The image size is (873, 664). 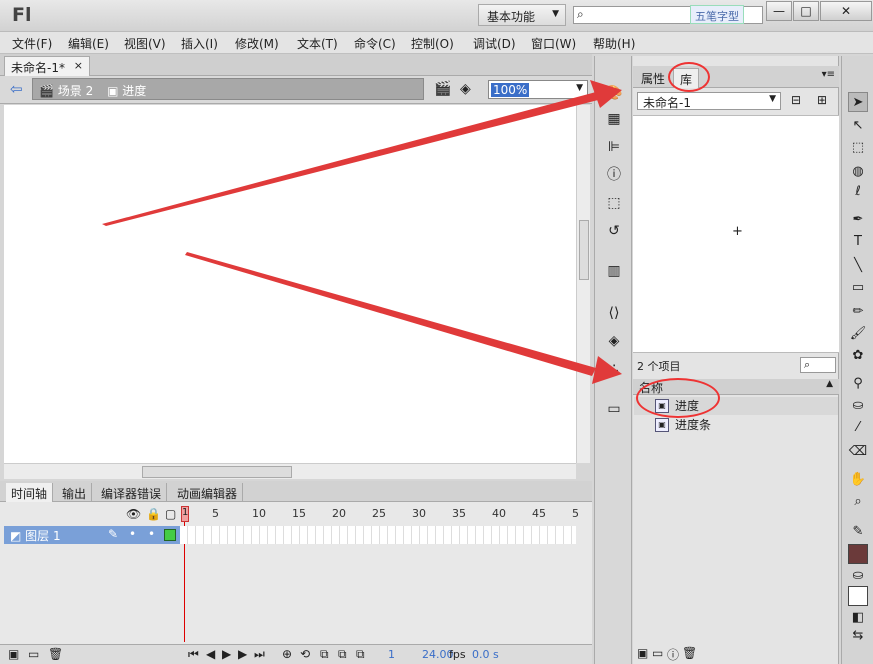 What do you see at coordinates (132, 492) in the screenshot?
I see `tab-compiler-errors: 编译器错误` at bounding box center [132, 492].